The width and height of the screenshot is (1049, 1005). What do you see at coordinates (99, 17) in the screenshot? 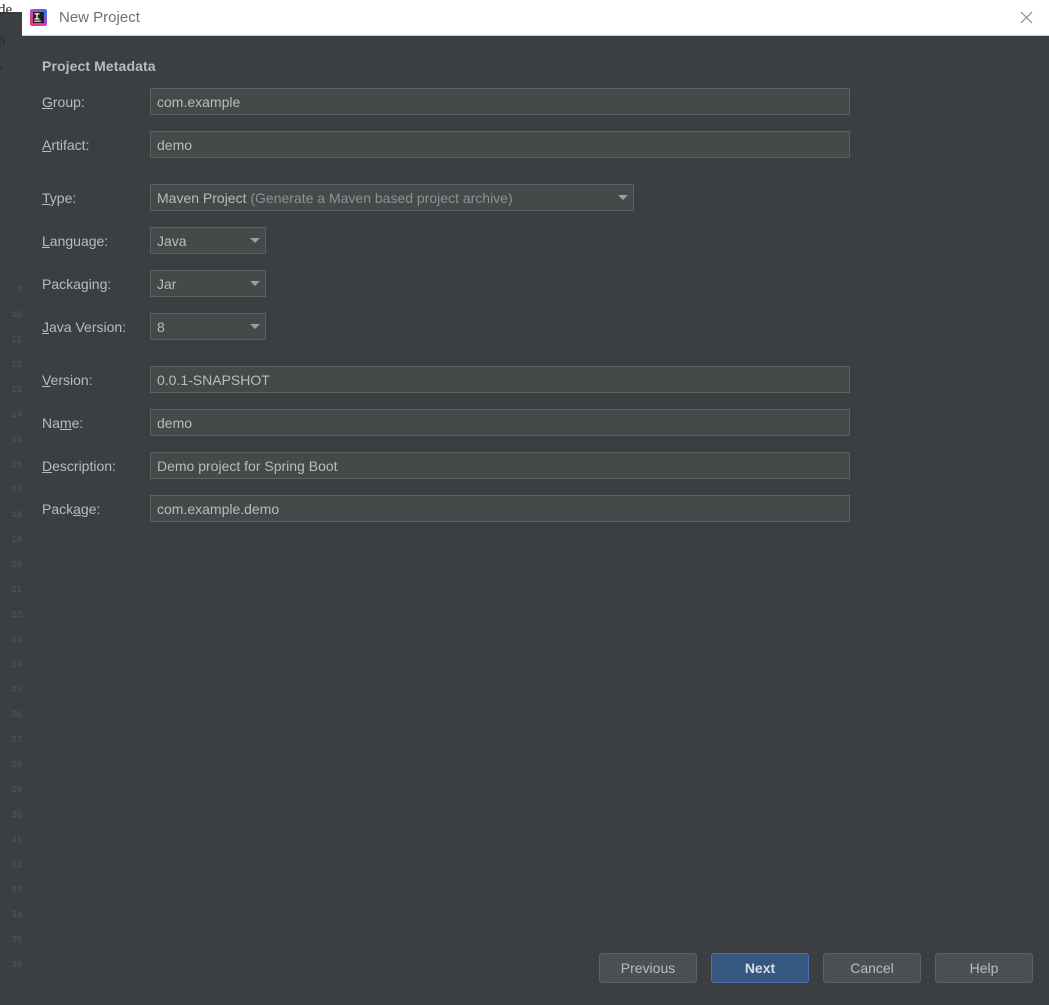
I see `window-title: New Project` at bounding box center [99, 17].